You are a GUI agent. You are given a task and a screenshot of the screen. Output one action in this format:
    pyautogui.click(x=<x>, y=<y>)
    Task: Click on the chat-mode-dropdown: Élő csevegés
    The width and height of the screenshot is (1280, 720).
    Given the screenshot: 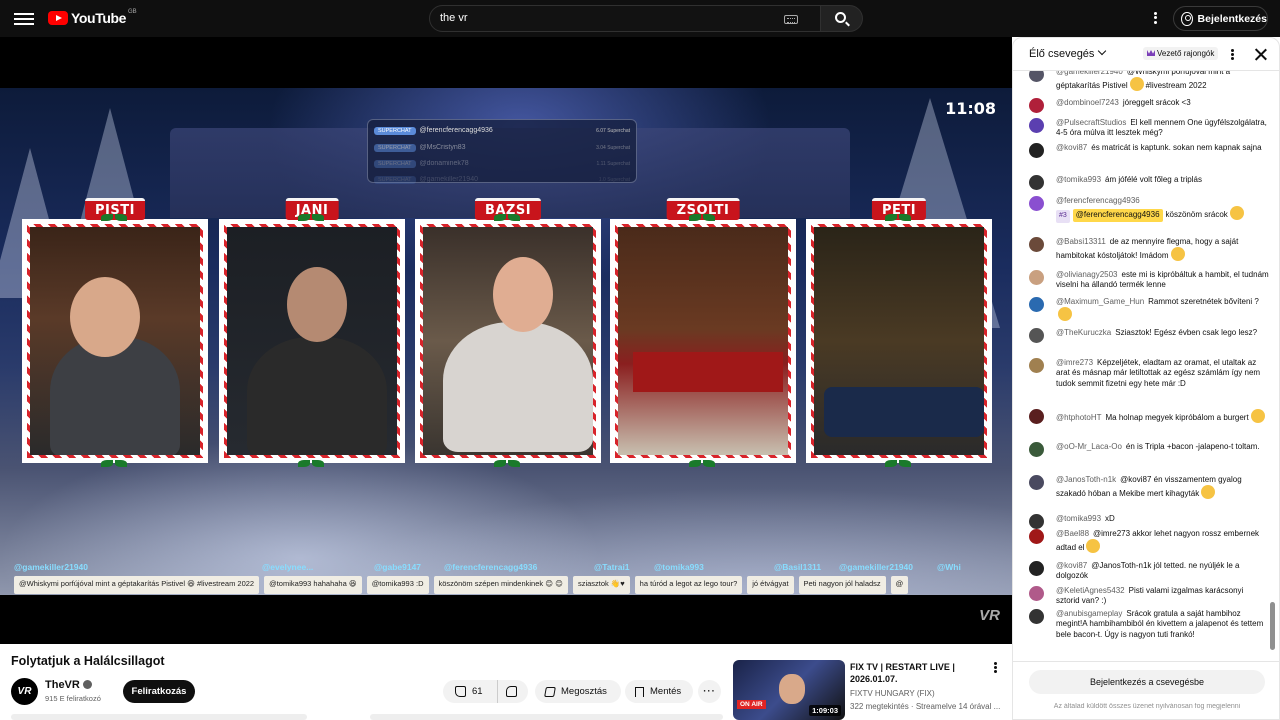 What is the action you would take?
    pyautogui.click(x=1068, y=53)
    